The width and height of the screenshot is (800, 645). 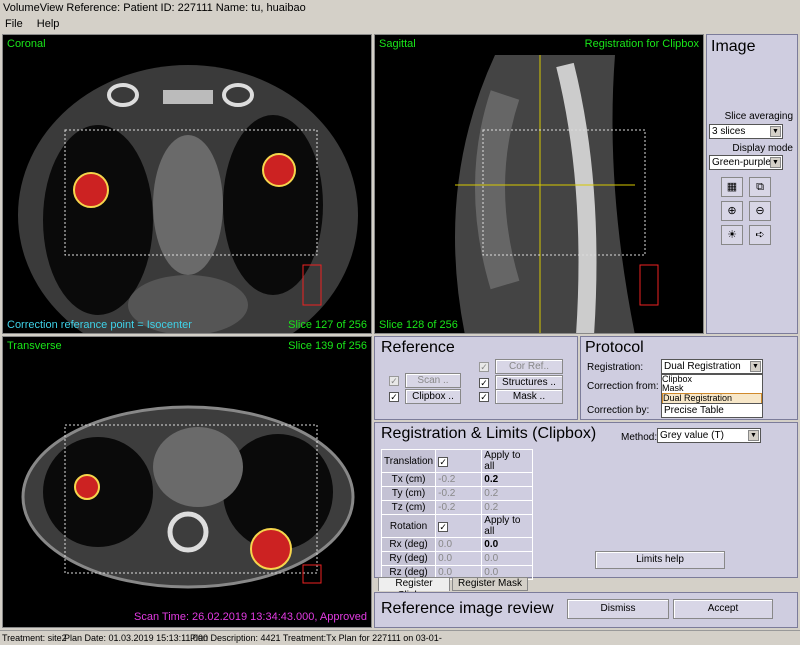 I want to click on zoom-in-icon: ⊕, so click(x=732, y=211).